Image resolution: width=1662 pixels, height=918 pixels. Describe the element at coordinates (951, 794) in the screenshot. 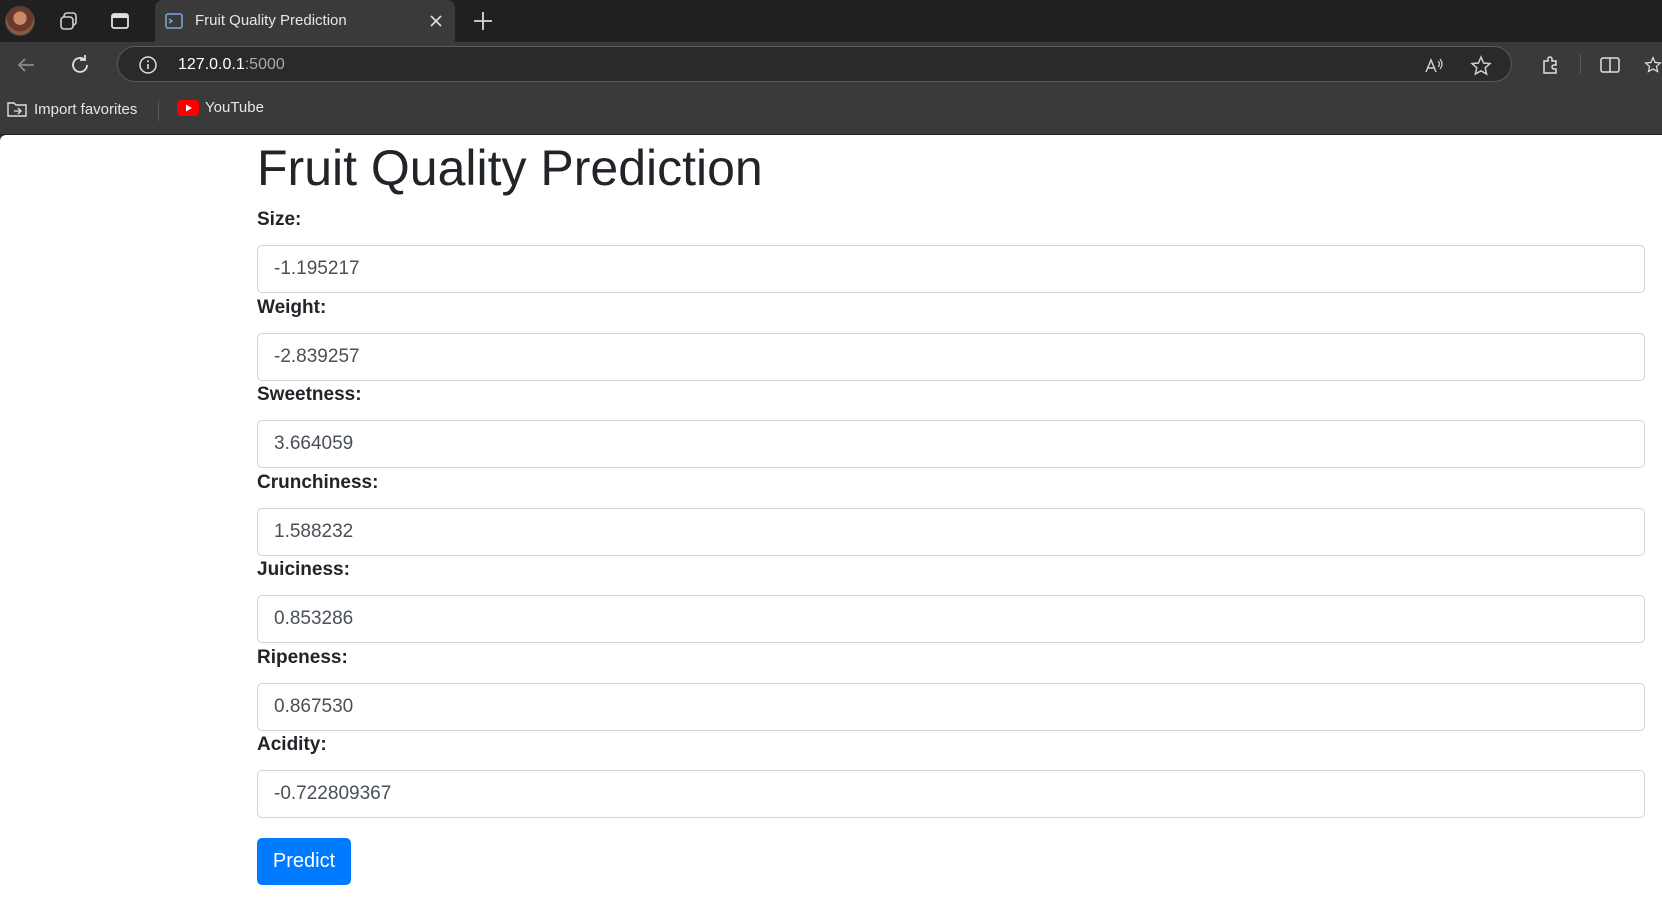

I see `acidity-input` at that location.